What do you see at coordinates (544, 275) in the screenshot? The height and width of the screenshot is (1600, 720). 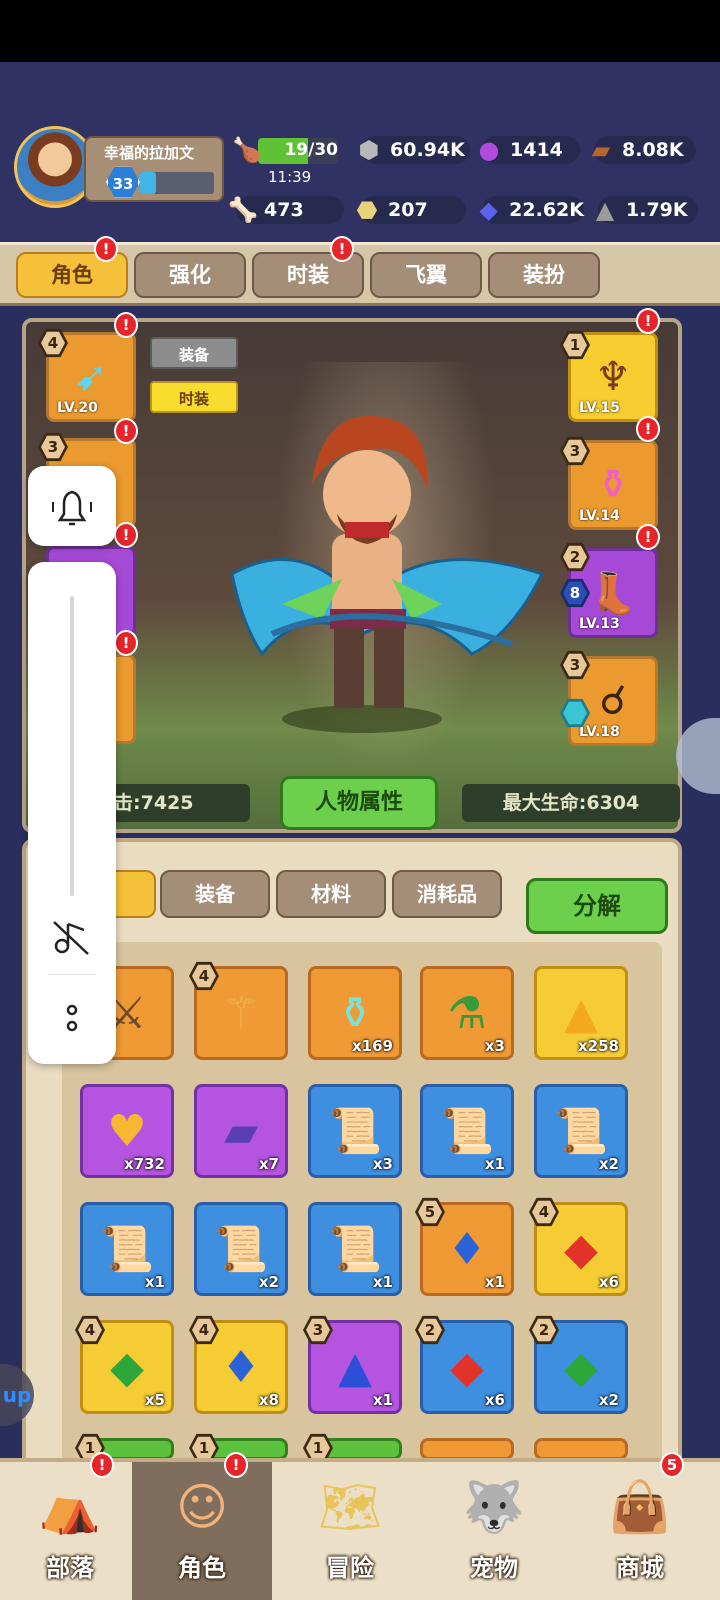 I see `tab-costume: 装扮` at bounding box center [544, 275].